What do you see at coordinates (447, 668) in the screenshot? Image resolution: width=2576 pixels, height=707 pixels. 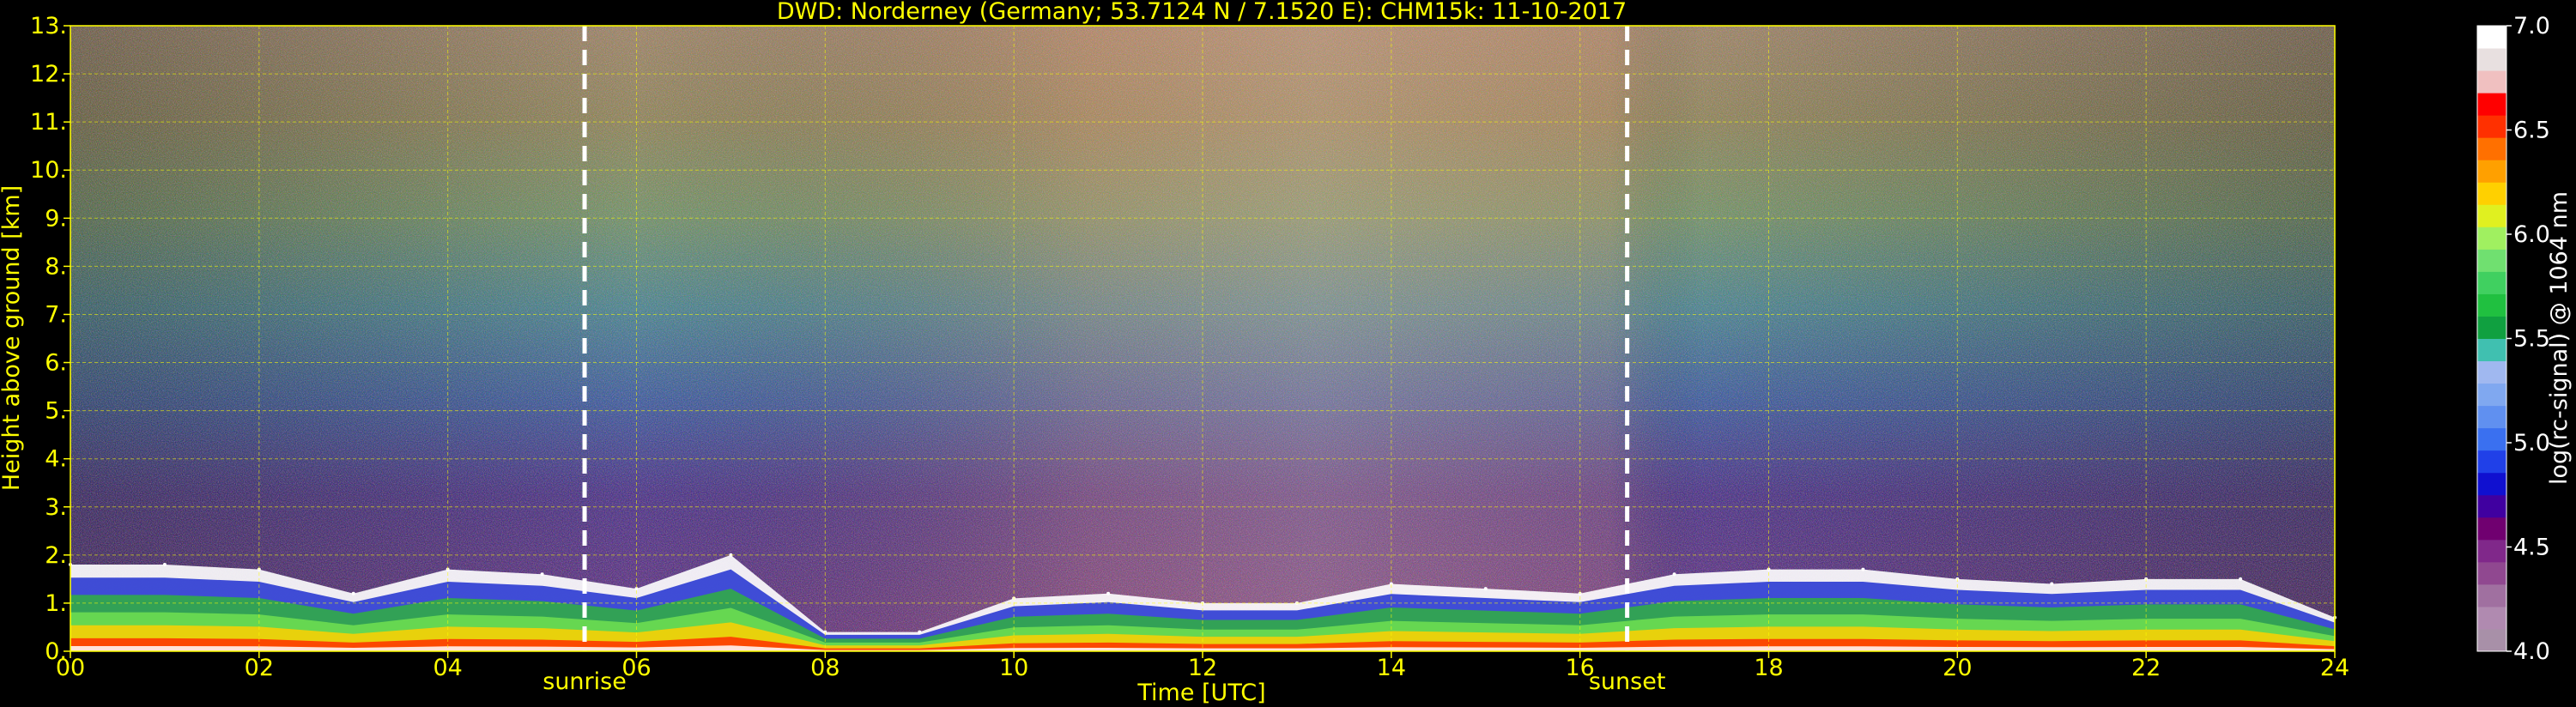 I see `x-tick-label: 04` at bounding box center [447, 668].